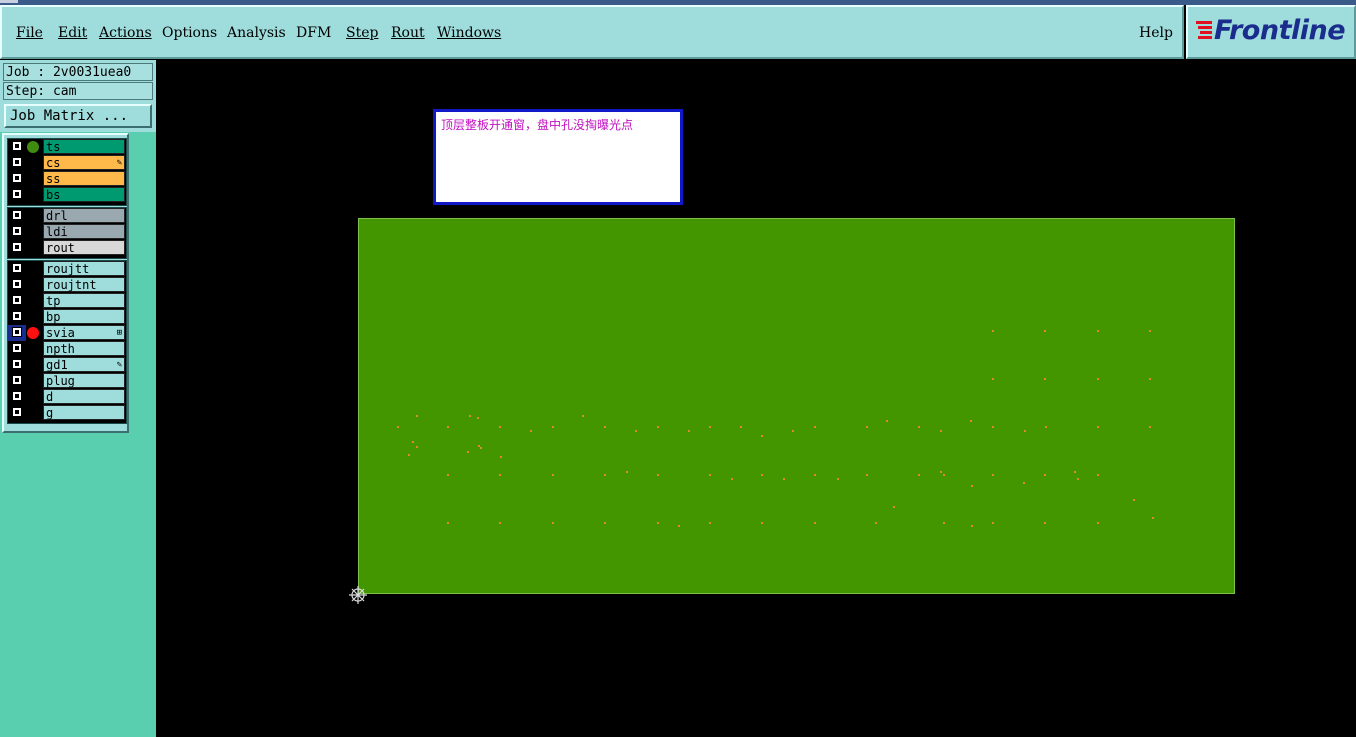 Image resolution: width=1356 pixels, height=737 pixels. I want to click on layer-row-tp: tp, so click(67, 301).